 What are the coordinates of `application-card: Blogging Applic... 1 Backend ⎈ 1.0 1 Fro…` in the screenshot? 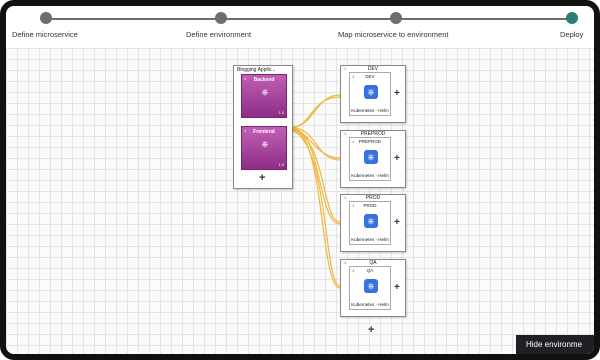 It's located at (263, 127).